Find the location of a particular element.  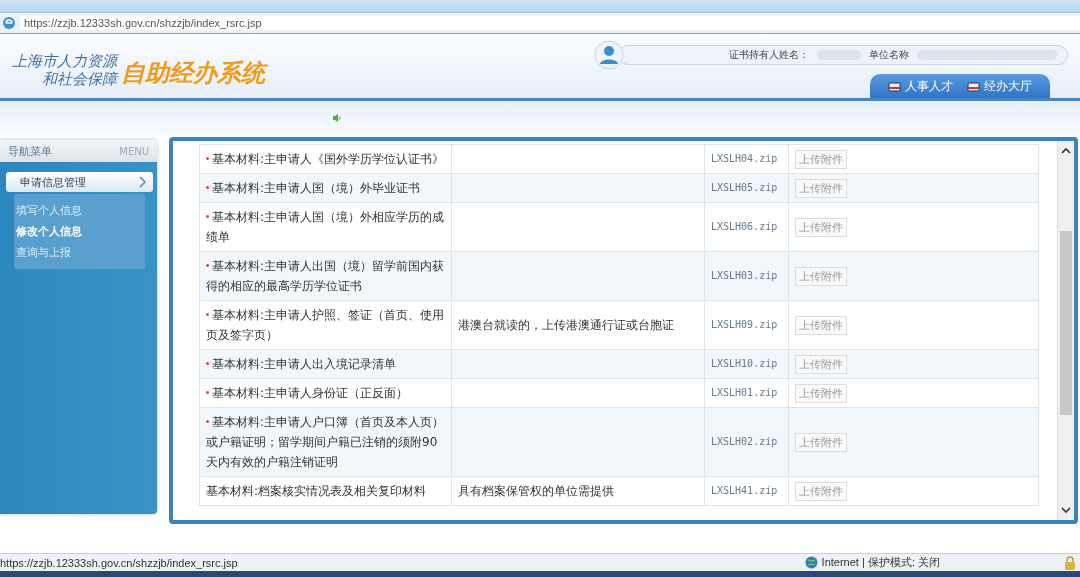

speaker-icon is located at coordinates (337, 118).